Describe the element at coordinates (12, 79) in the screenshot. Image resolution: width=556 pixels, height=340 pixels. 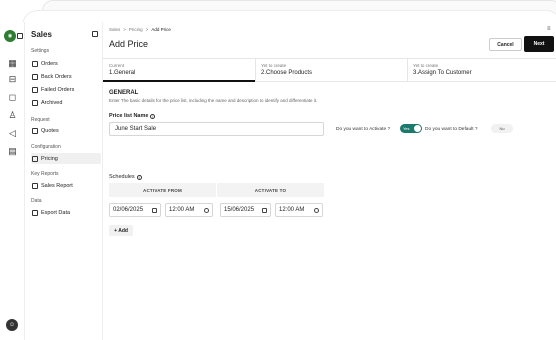
I see `sales-icon: ⊟` at that location.